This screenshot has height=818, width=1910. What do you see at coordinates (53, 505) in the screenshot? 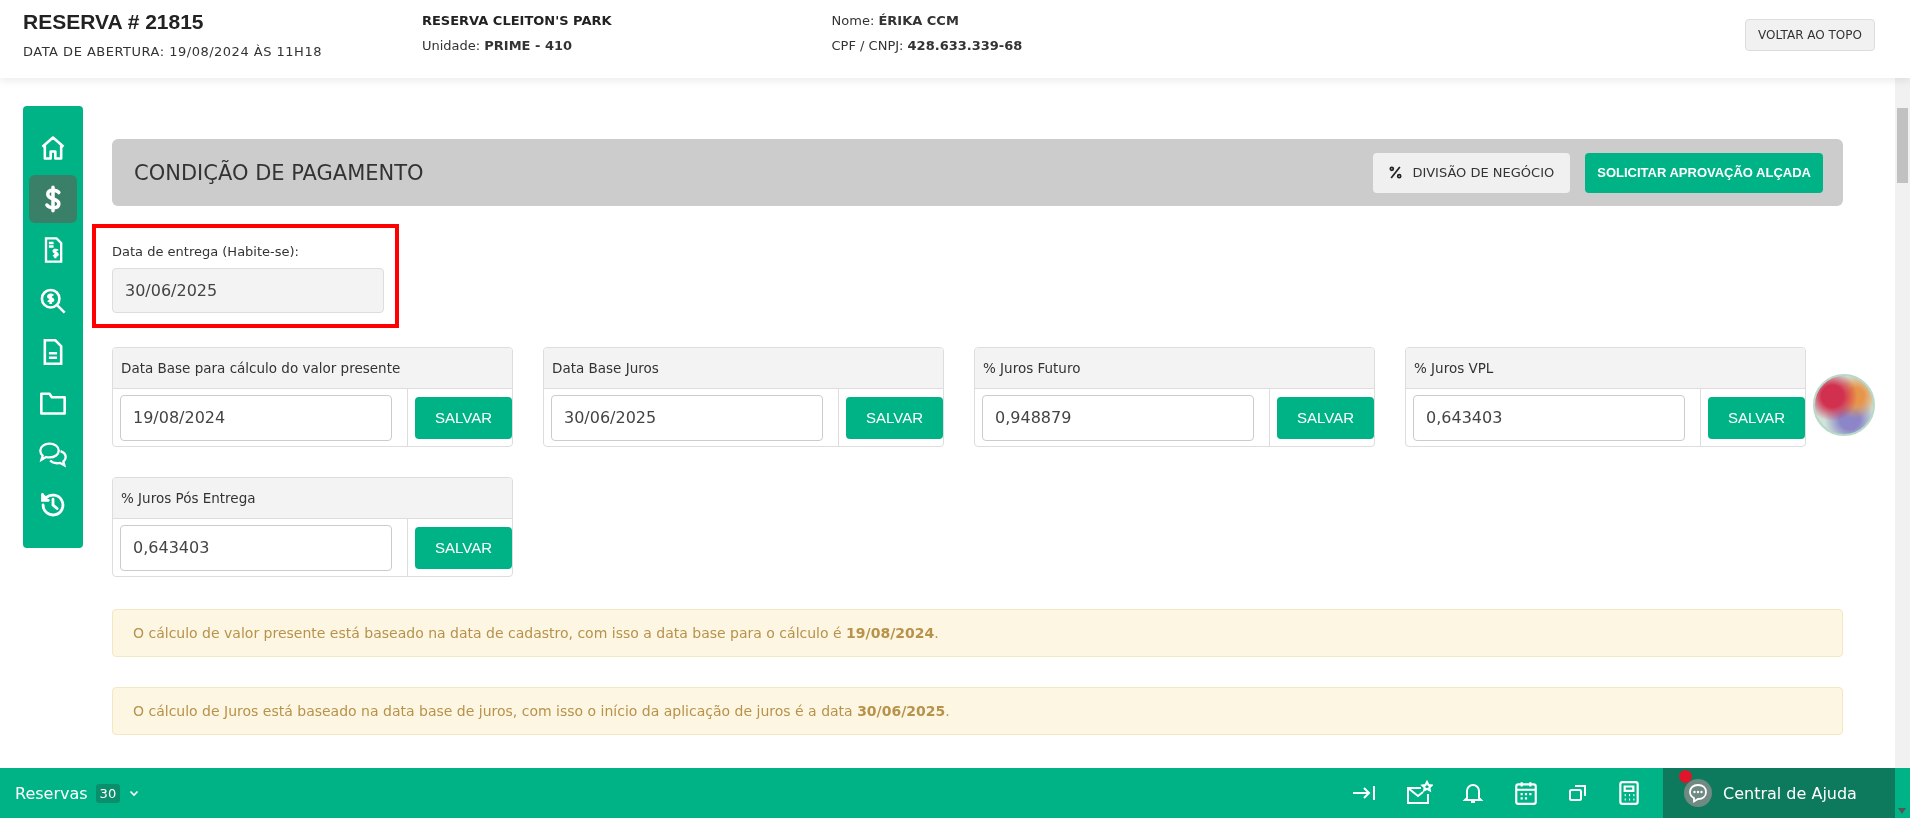
I see `history-icon` at bounding box center [53, 505].